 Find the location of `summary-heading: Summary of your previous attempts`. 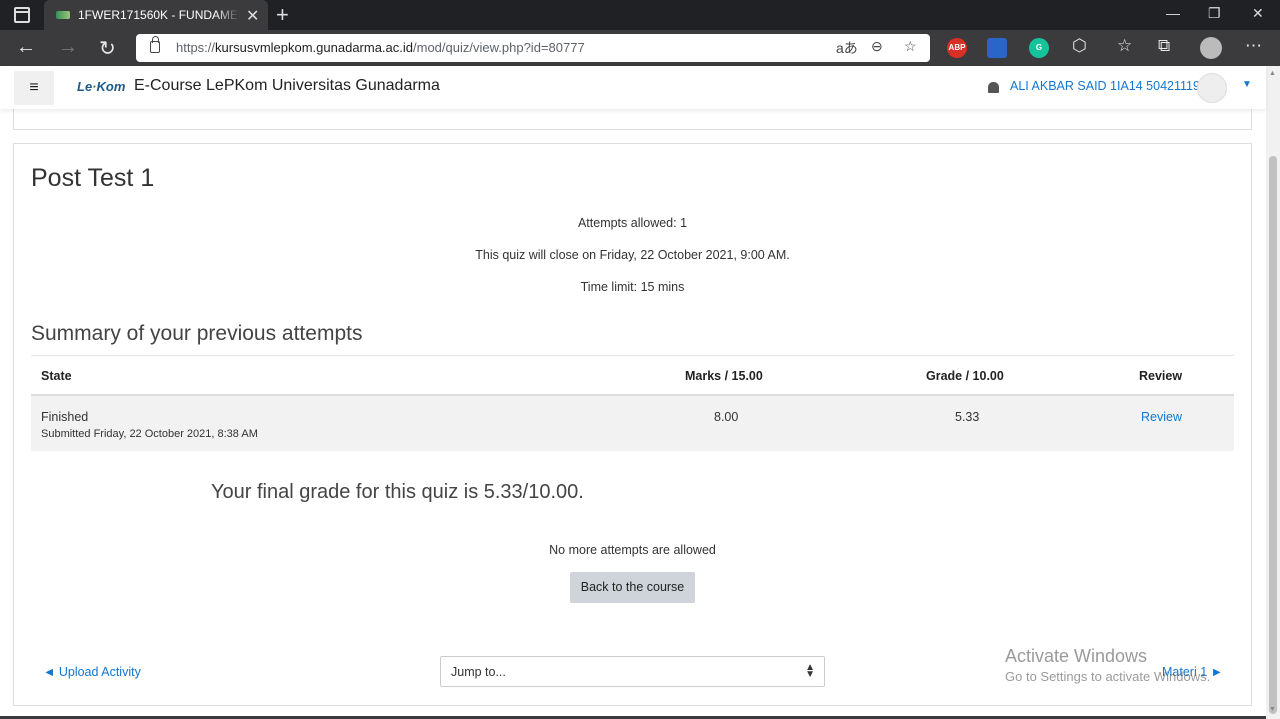

summary-heading: Summary of your previous attempts is located at coordinates (197, 333).